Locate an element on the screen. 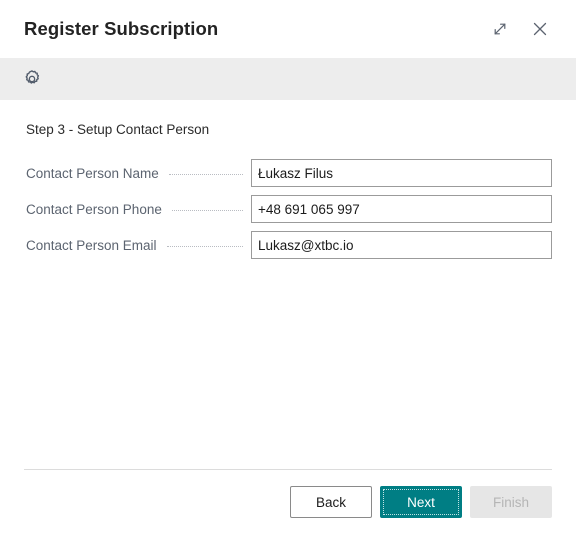 The height and width of the screenshot is (538, 576). back-button: Back is located at coordinates (331, 502).